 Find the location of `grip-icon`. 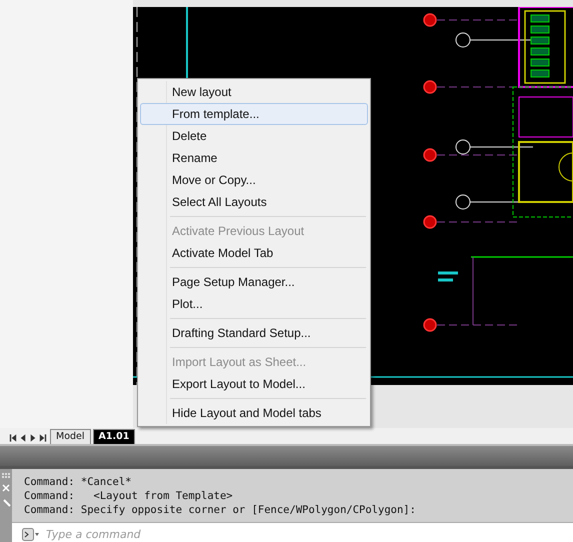

grip-icon is located at coordinates (6, 475).